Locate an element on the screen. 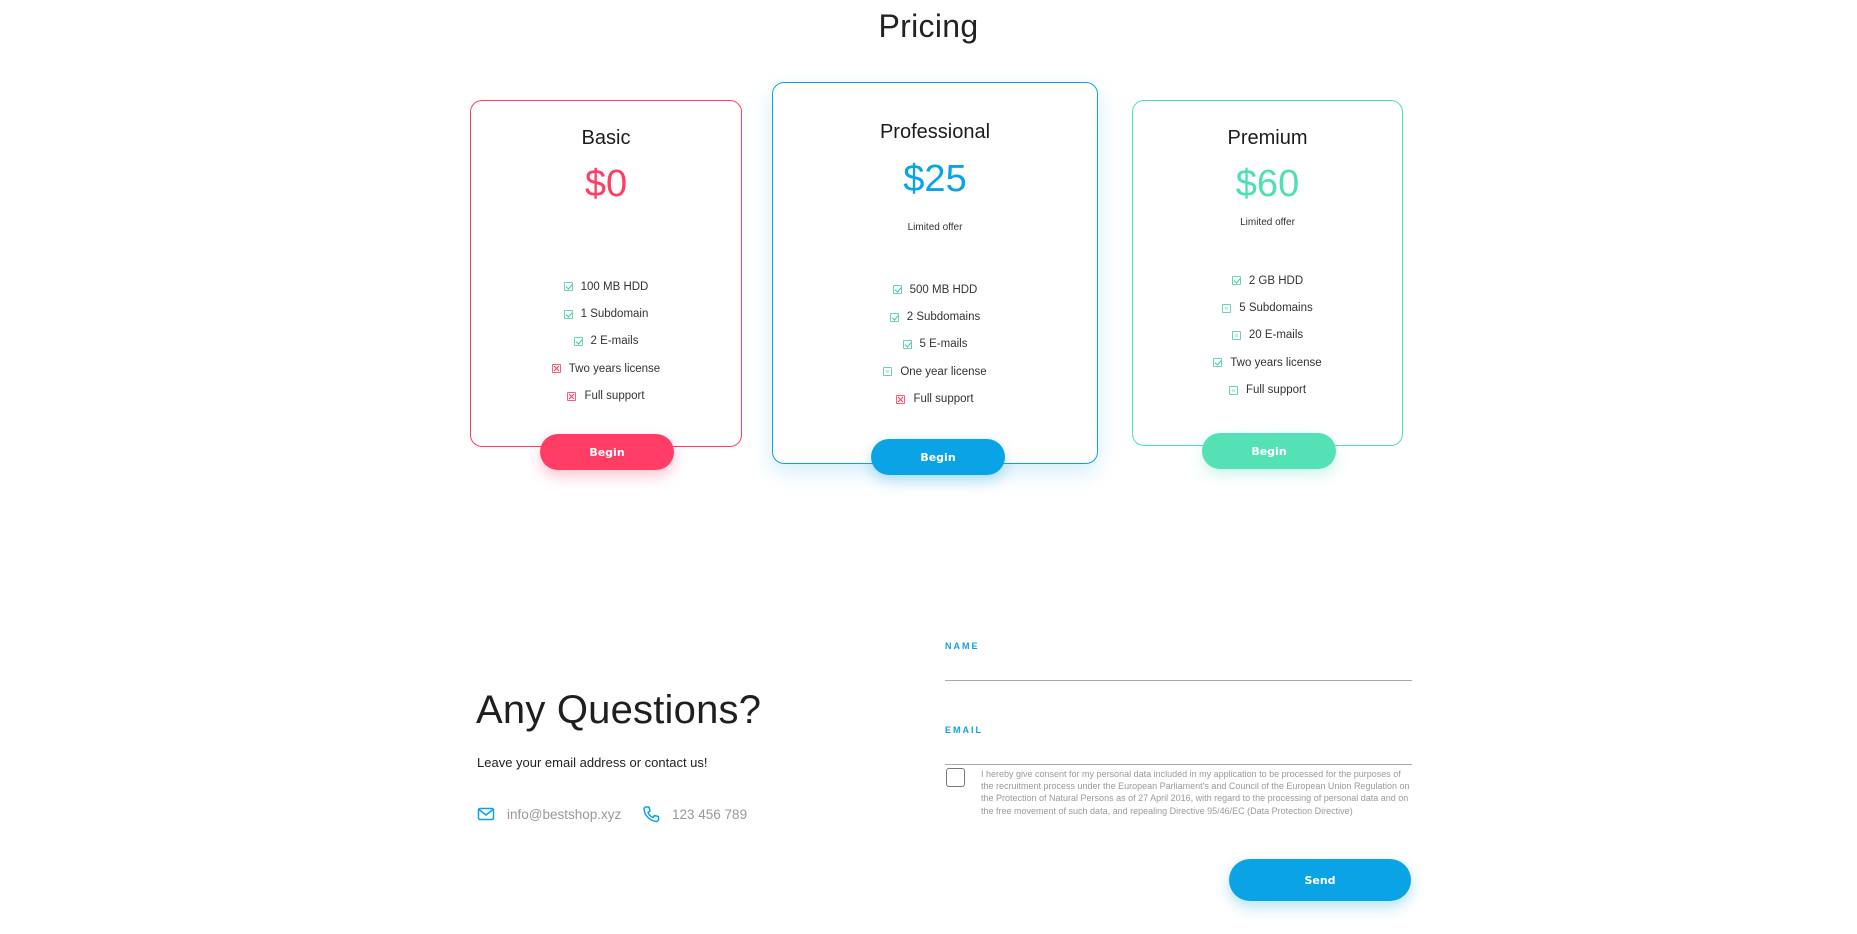 The width and height of the screenshot is (1857, 934). contact-phone: 123 456 789 is located at coordinates (694, 814).